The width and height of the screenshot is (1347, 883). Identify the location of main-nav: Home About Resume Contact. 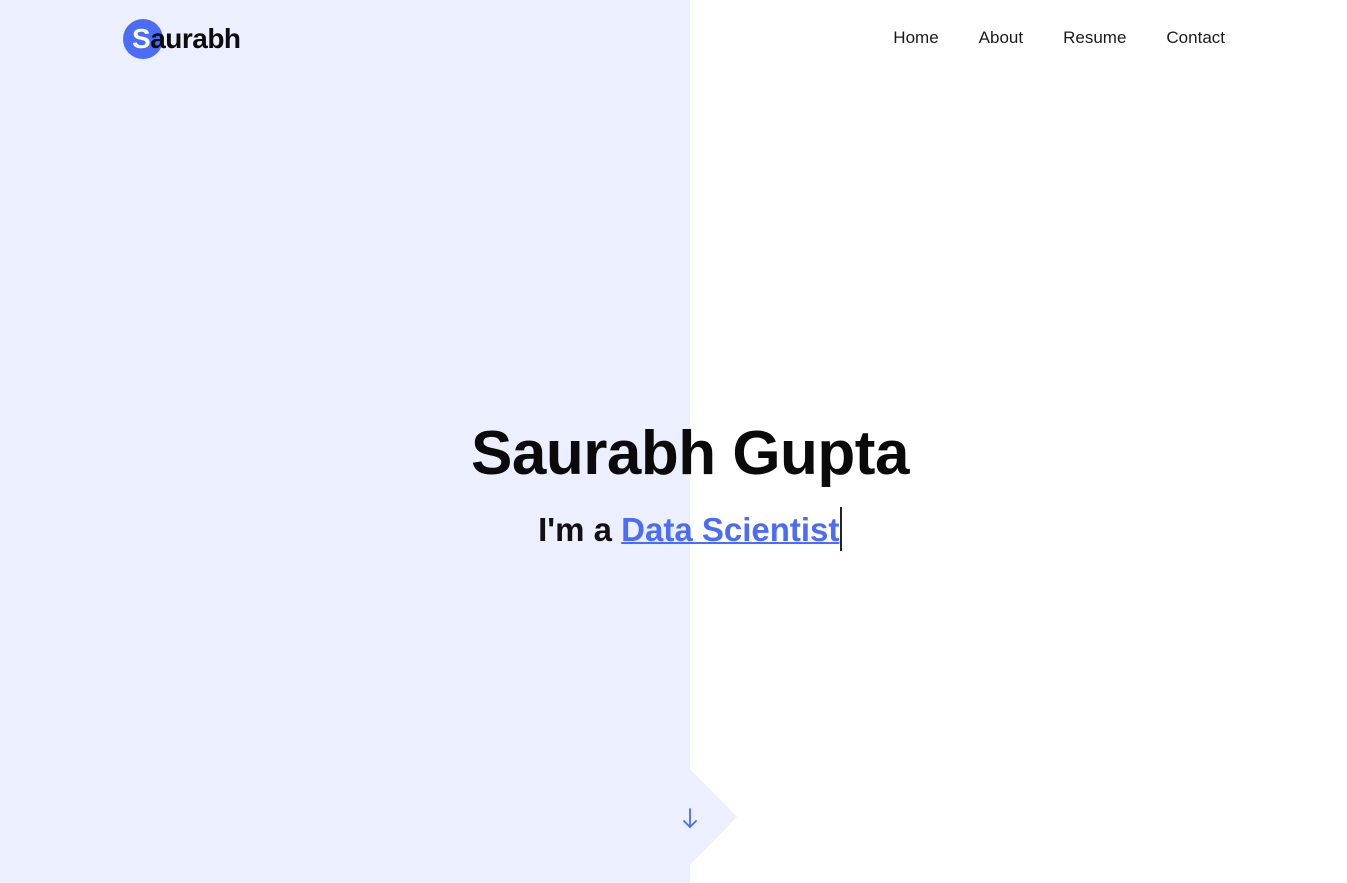
(1059, 38).